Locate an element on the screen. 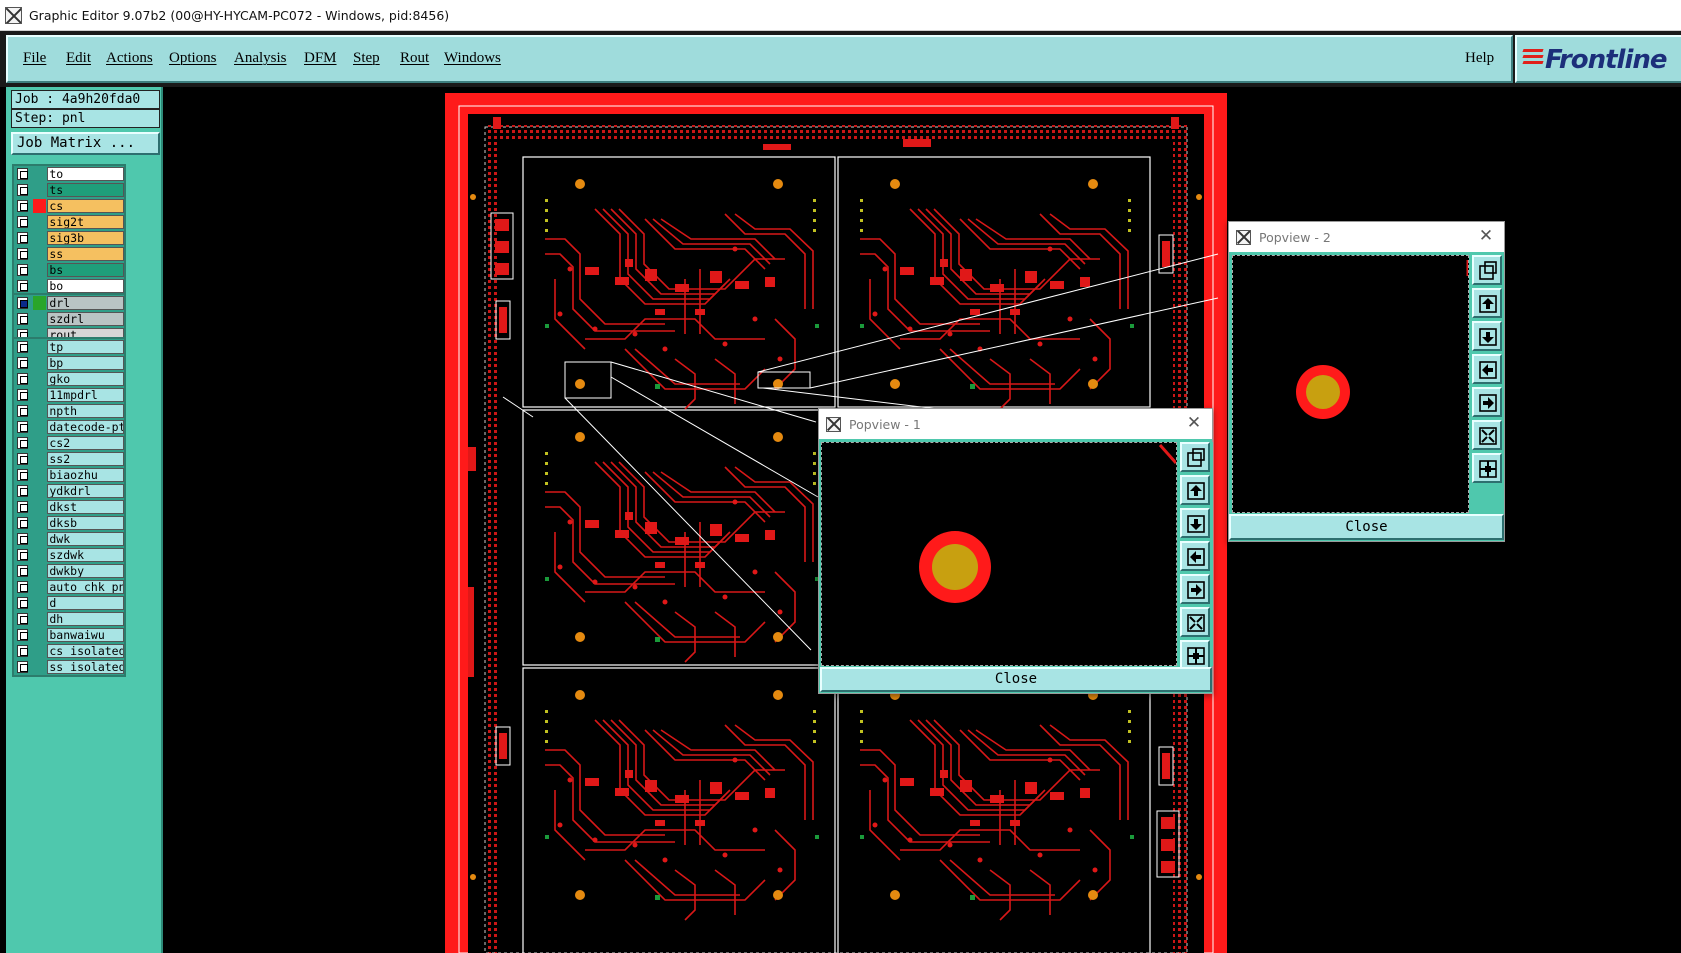 This screenshot has height=953, width=1681. layer-row: to is located at coordinates (69, 174).